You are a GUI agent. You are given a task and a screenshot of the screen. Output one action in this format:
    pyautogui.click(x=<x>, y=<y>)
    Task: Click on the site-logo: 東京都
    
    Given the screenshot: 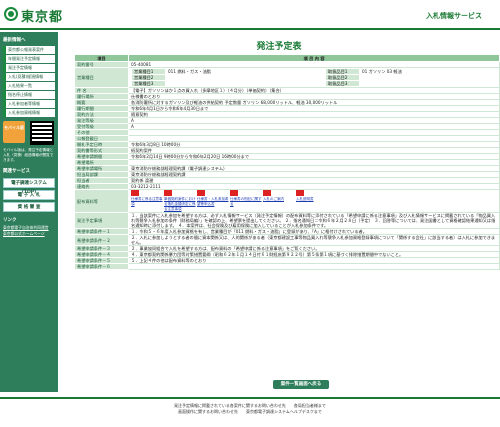 What is the action you would take?
    pyautogui.click(x=42, y=15)
    